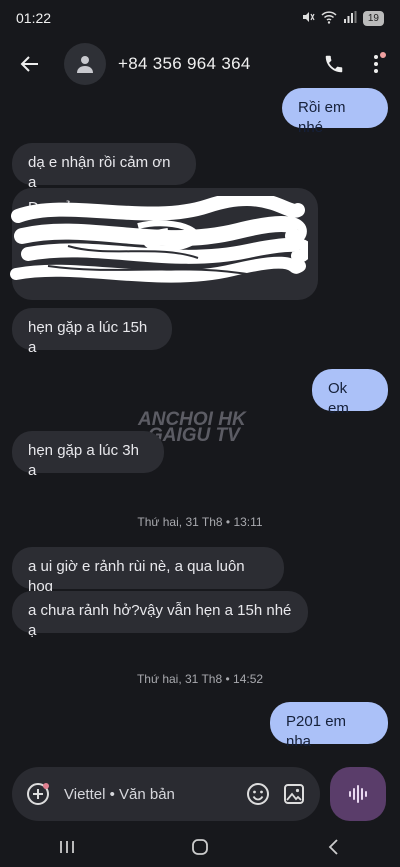 The image size is (400, 867). I want to click on message-composer: Viettel • Văn bản, so click(166, 794).